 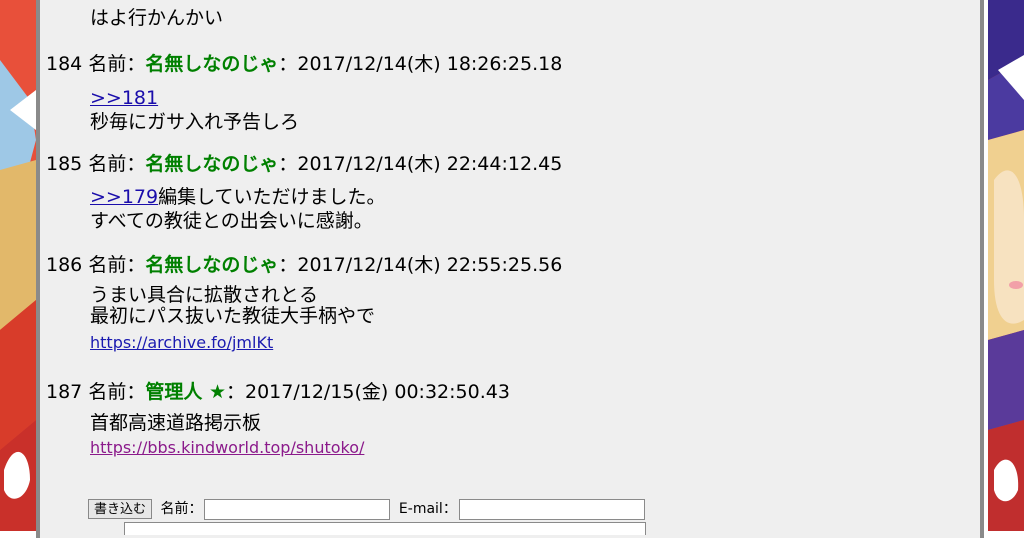 What do you see at coordinates (430, 64) in the screenshot?
I see `post-date: 2017/12/14(木) 18:26:25.18` at bounding box center [430, 64].